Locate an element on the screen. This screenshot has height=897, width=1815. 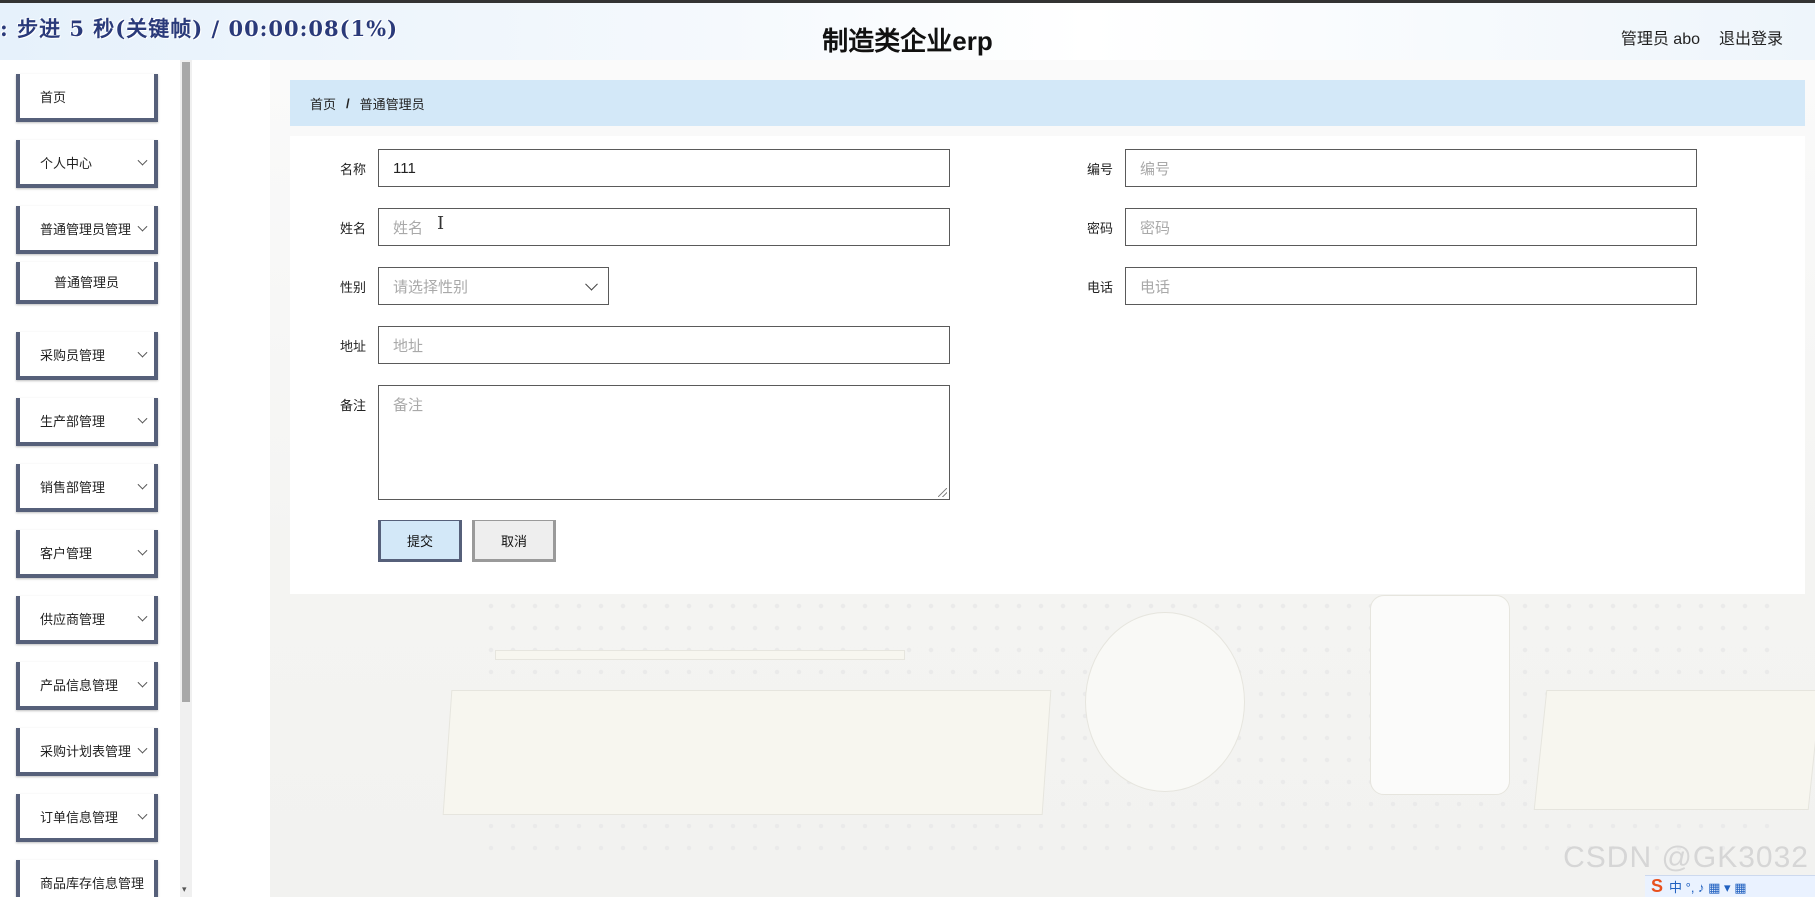
breadcrumb: 首页 / 普通管理员 is located at coordinates (1047, 103).